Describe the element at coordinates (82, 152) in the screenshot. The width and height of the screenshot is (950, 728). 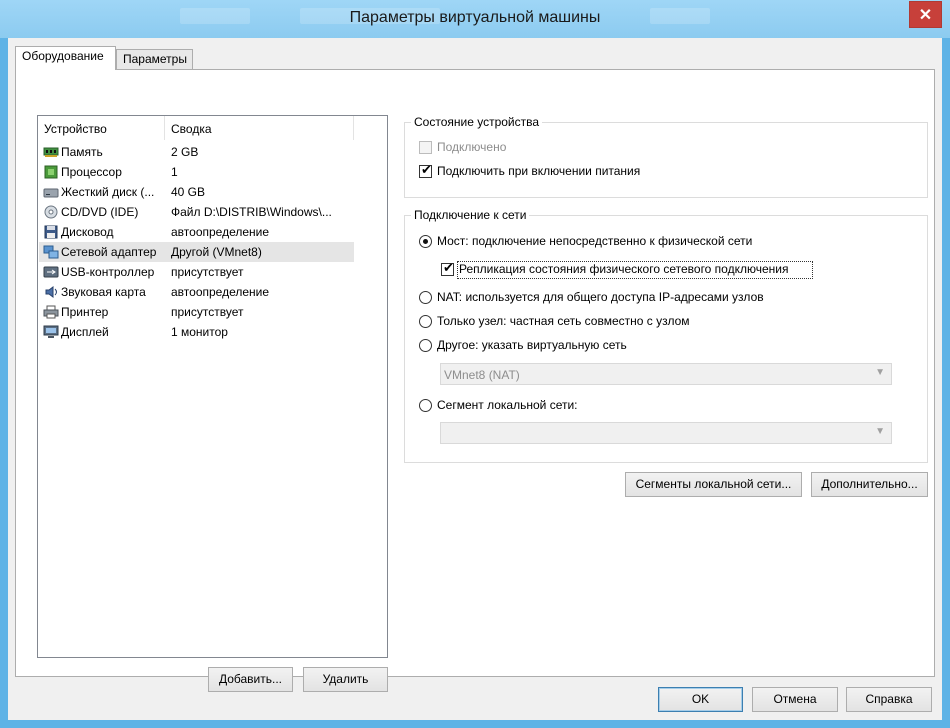
I see `device-name: Память` at that location.